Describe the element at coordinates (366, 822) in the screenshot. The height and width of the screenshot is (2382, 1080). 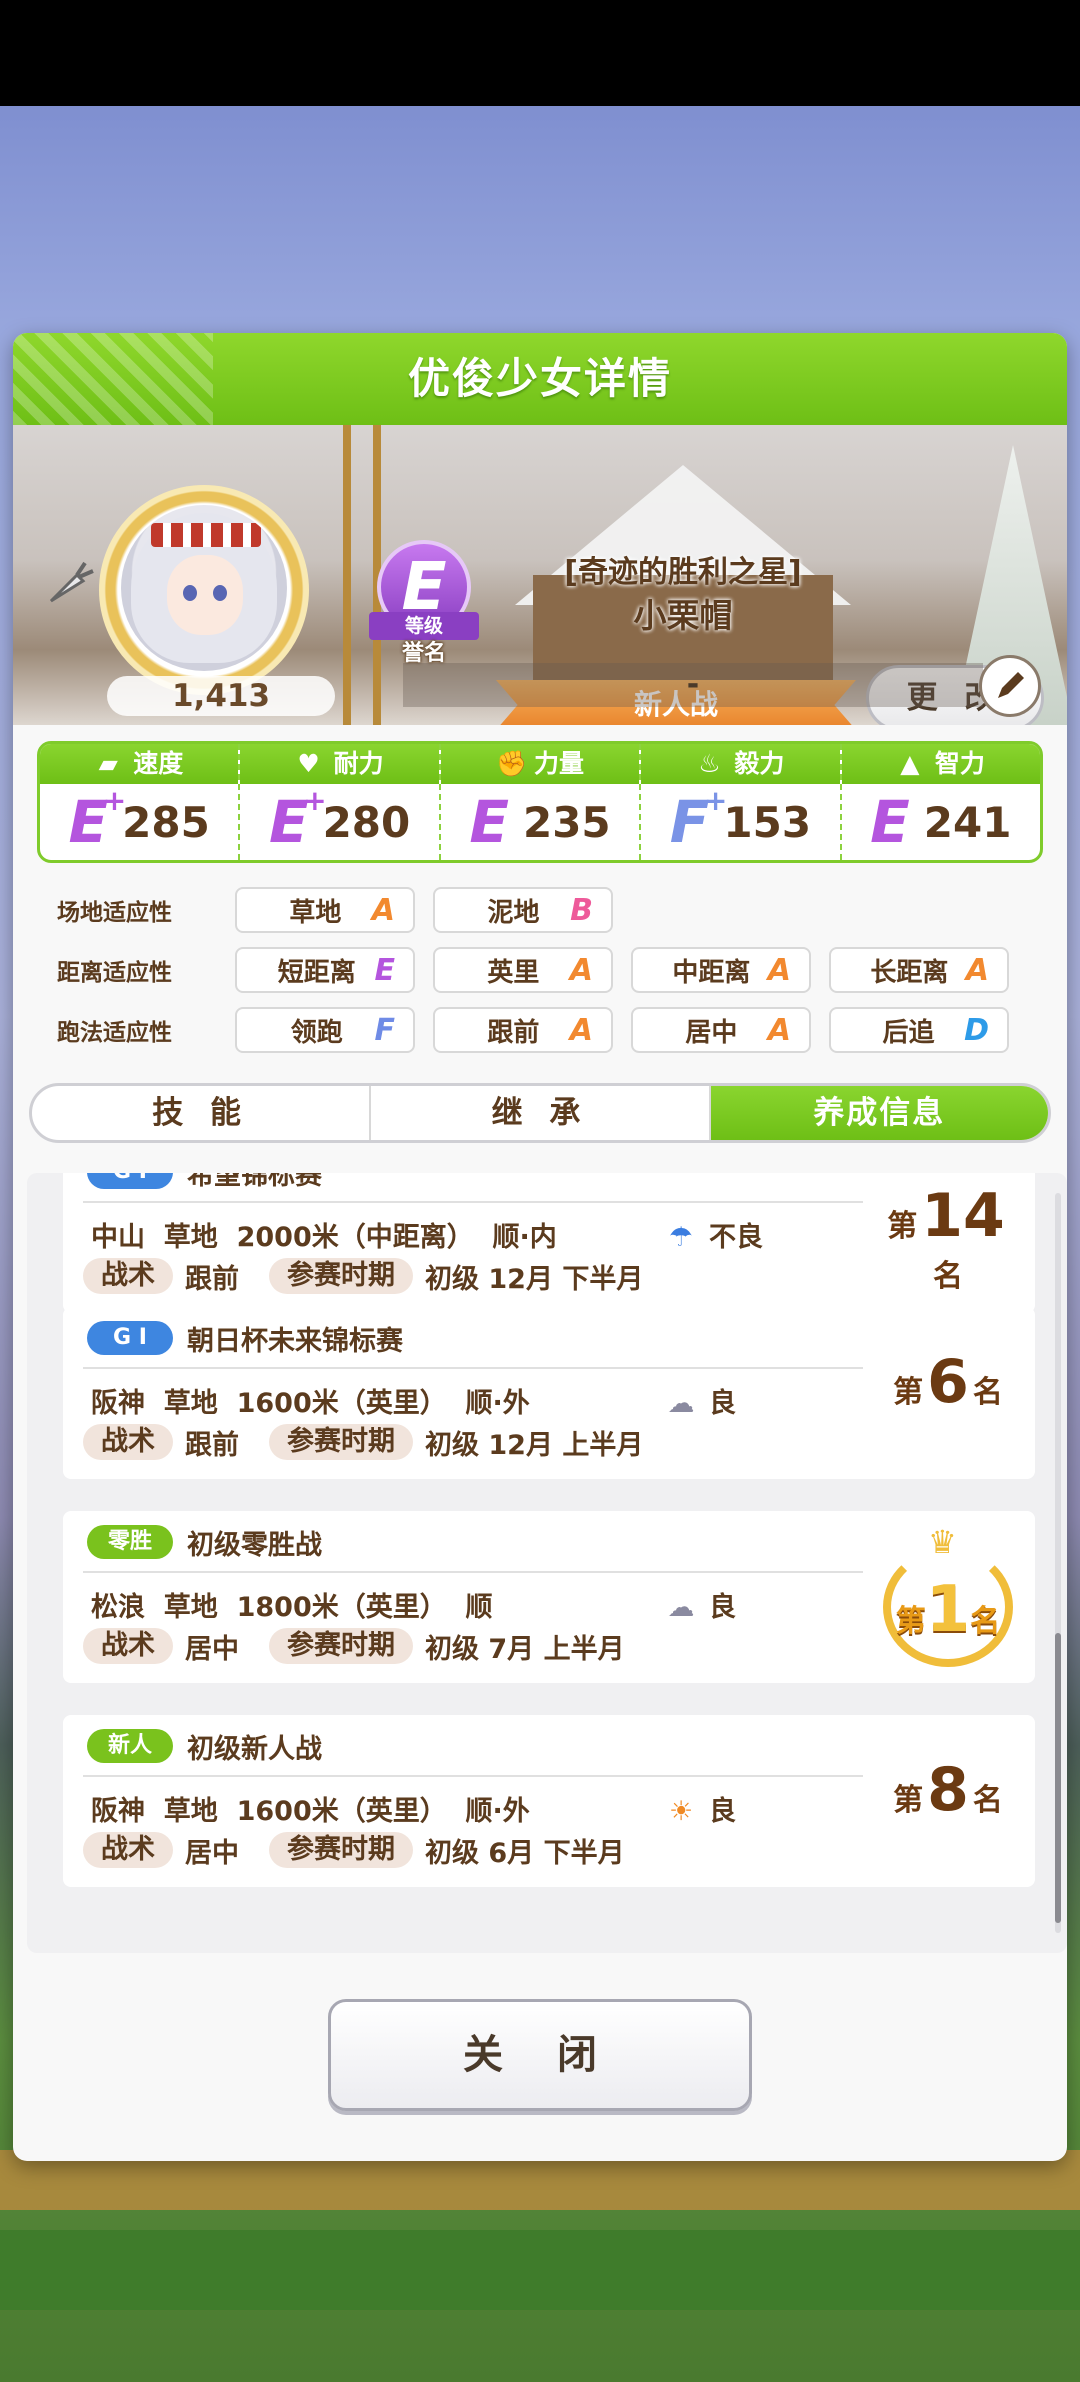
I see `stat-value: 280` at that location.